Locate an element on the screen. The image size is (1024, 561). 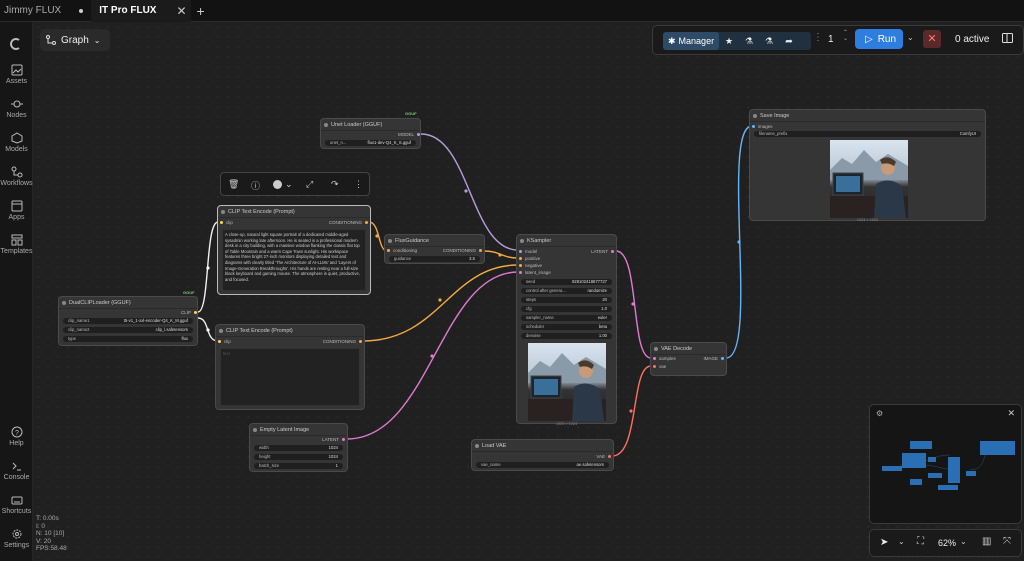
run-button: ▷ Run is located at coordinates (879, 39).